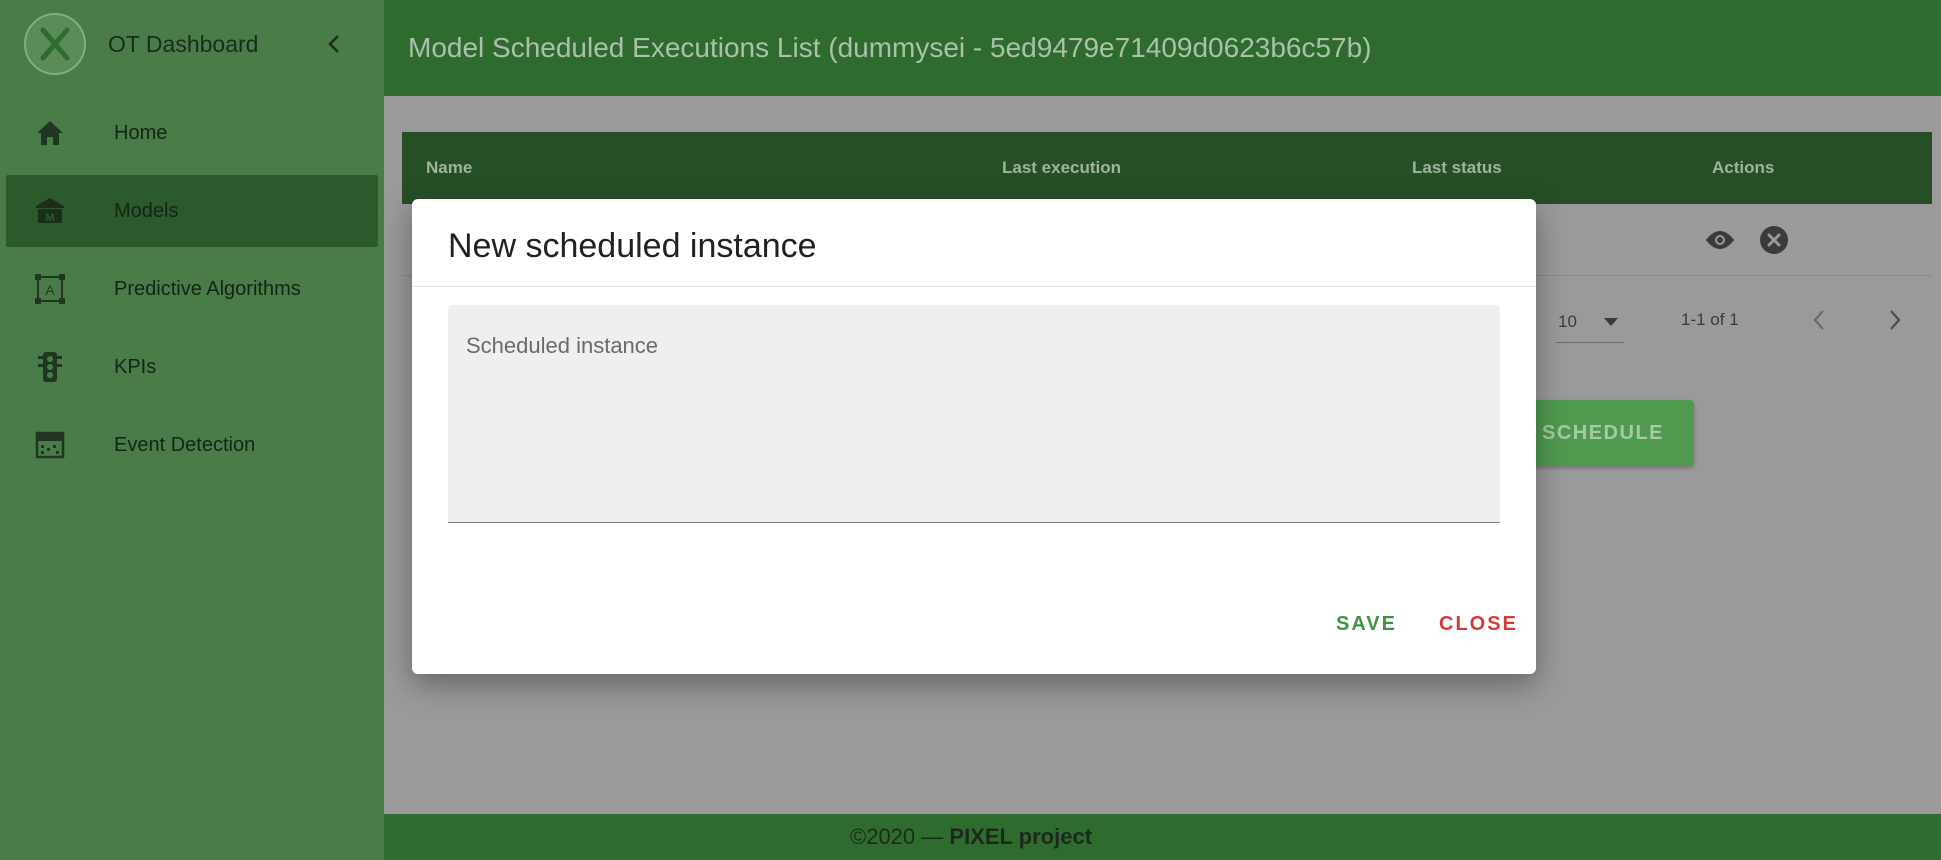 The width and height of the screenshot is (1941, 860). I want to click on column-header-name: Name, so click(449, 168).